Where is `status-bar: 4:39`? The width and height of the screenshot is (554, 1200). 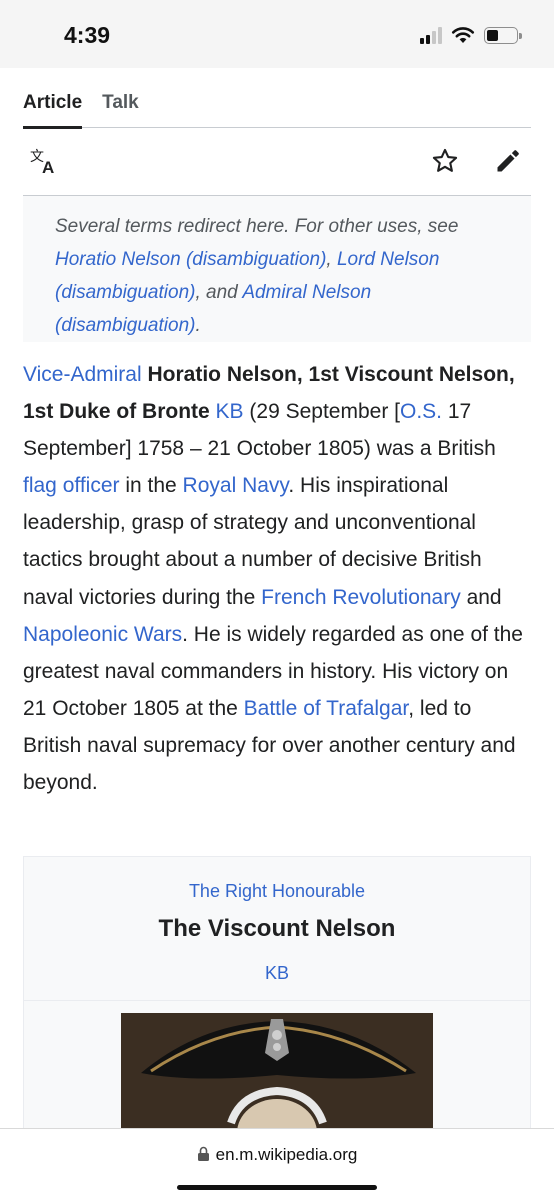 status-bar: 4:39 is located at coordinates (277, 34).